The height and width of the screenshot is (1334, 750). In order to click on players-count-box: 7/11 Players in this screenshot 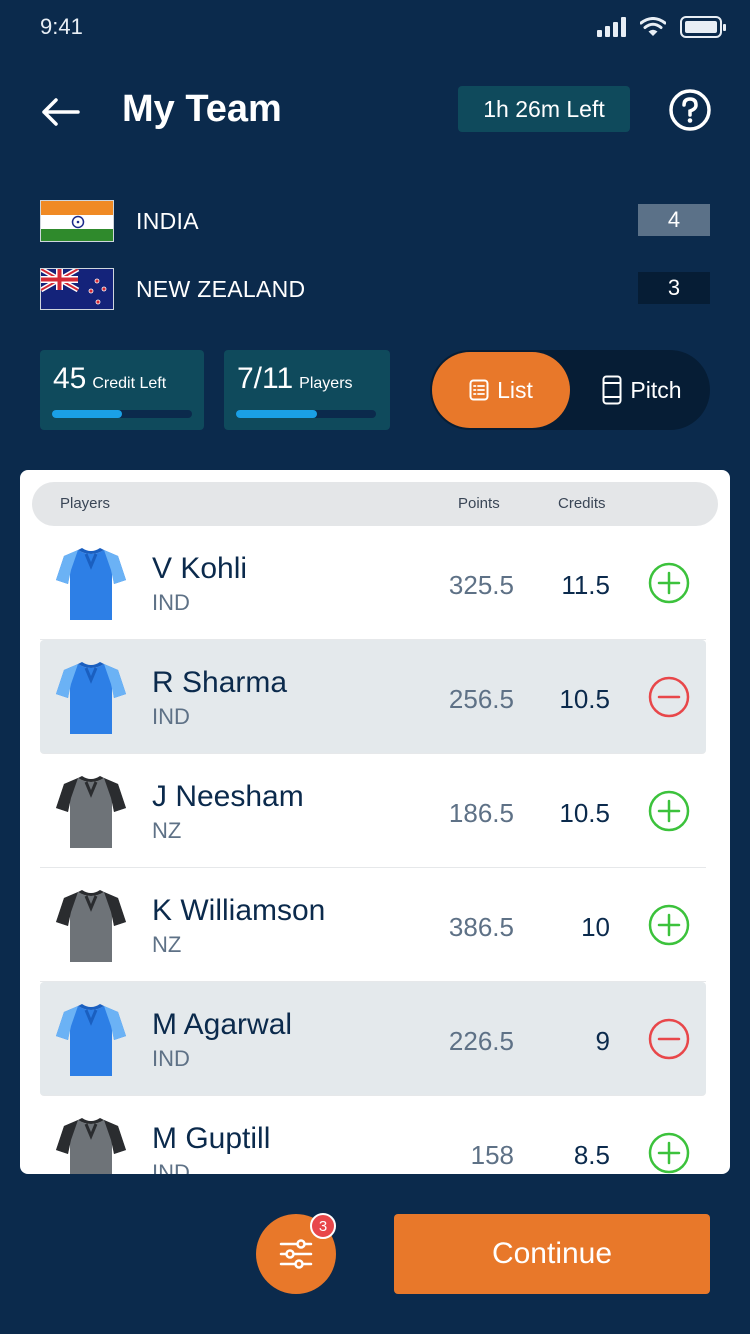, I will do `click(307, 390)`.